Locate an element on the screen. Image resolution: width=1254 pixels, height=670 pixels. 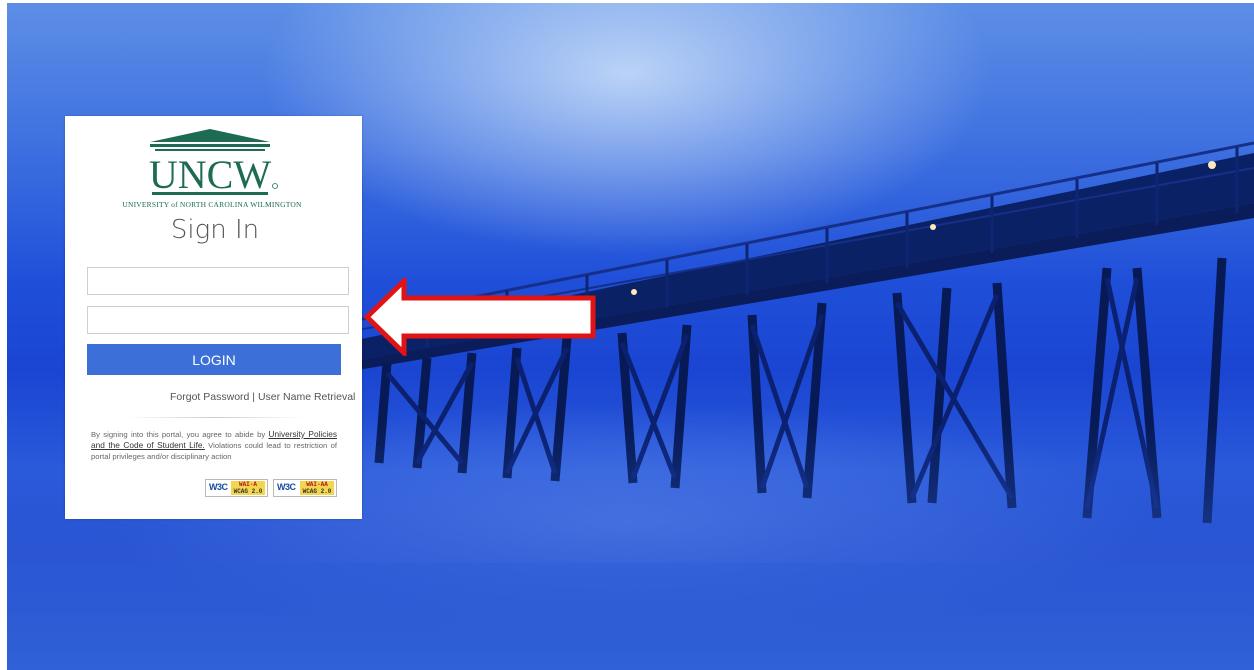
account-links: Forgot Password | User Name Retrieval is located at coordinates (262, 397).